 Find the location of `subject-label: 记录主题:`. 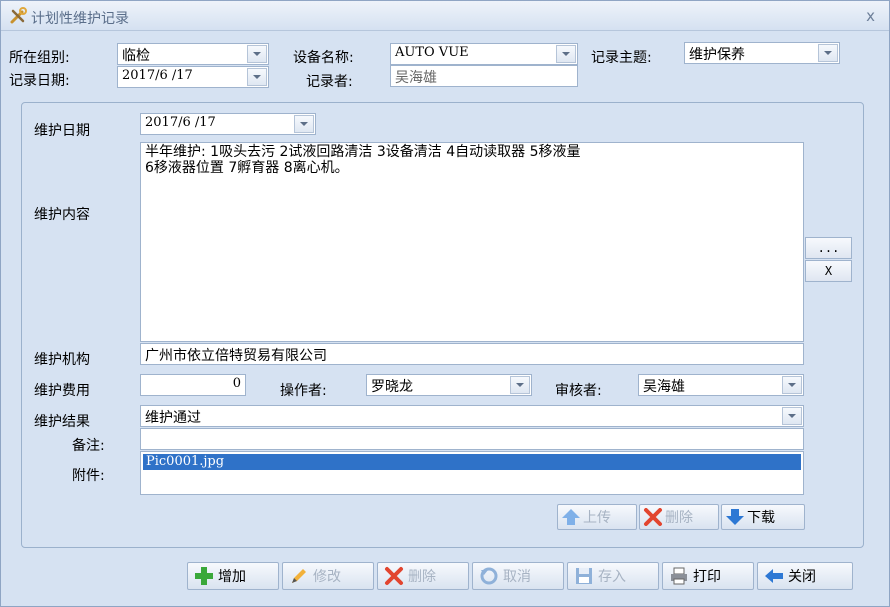

subject-label: 记录主题: is located at coordinates (621, 58).